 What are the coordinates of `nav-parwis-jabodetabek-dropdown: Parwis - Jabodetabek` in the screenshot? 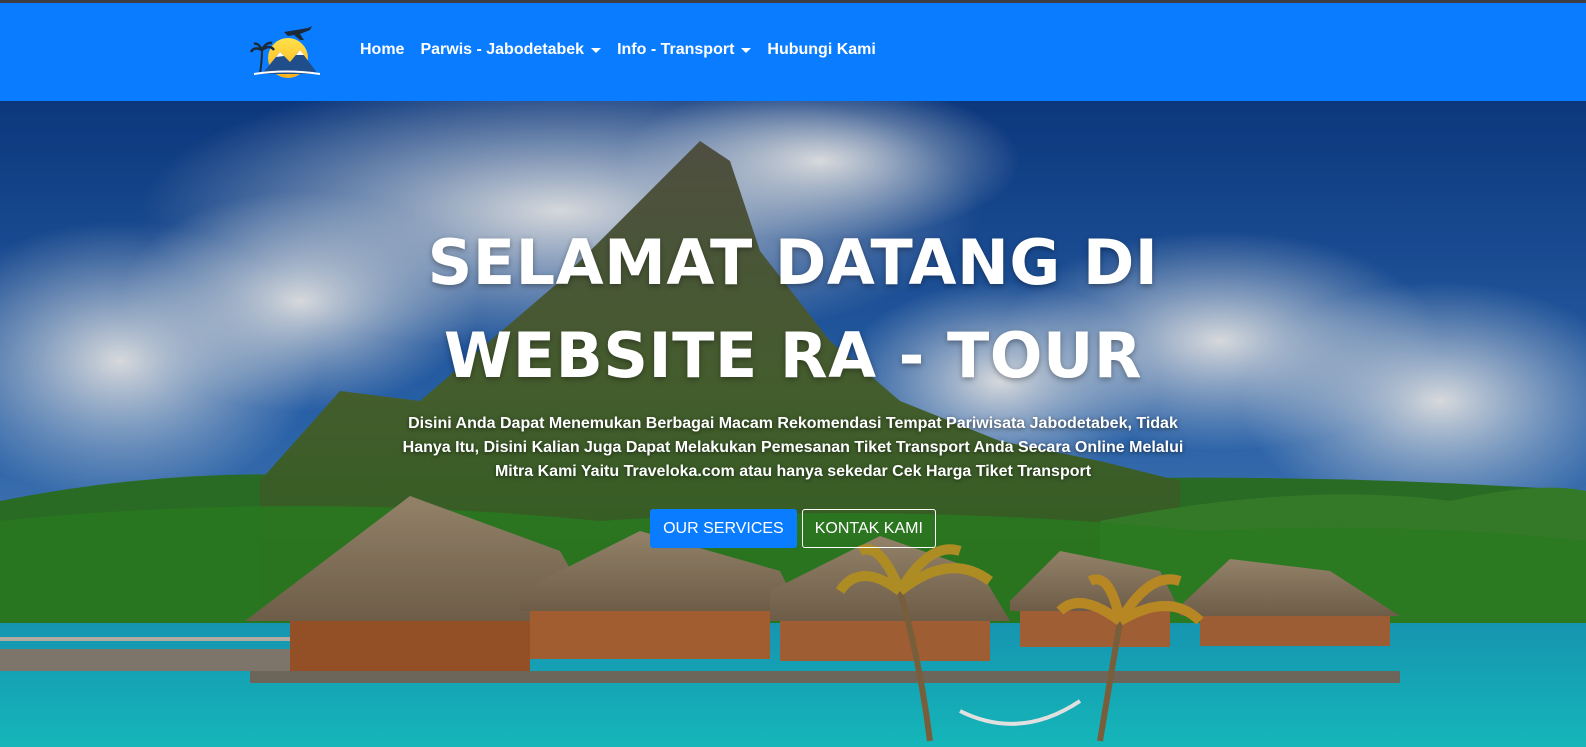 It's located at (511, 50).